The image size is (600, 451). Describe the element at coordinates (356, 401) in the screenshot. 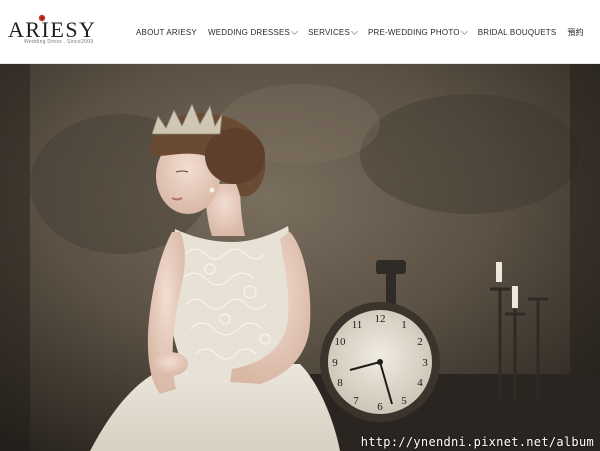

I see `svg-text: 7` at that location.